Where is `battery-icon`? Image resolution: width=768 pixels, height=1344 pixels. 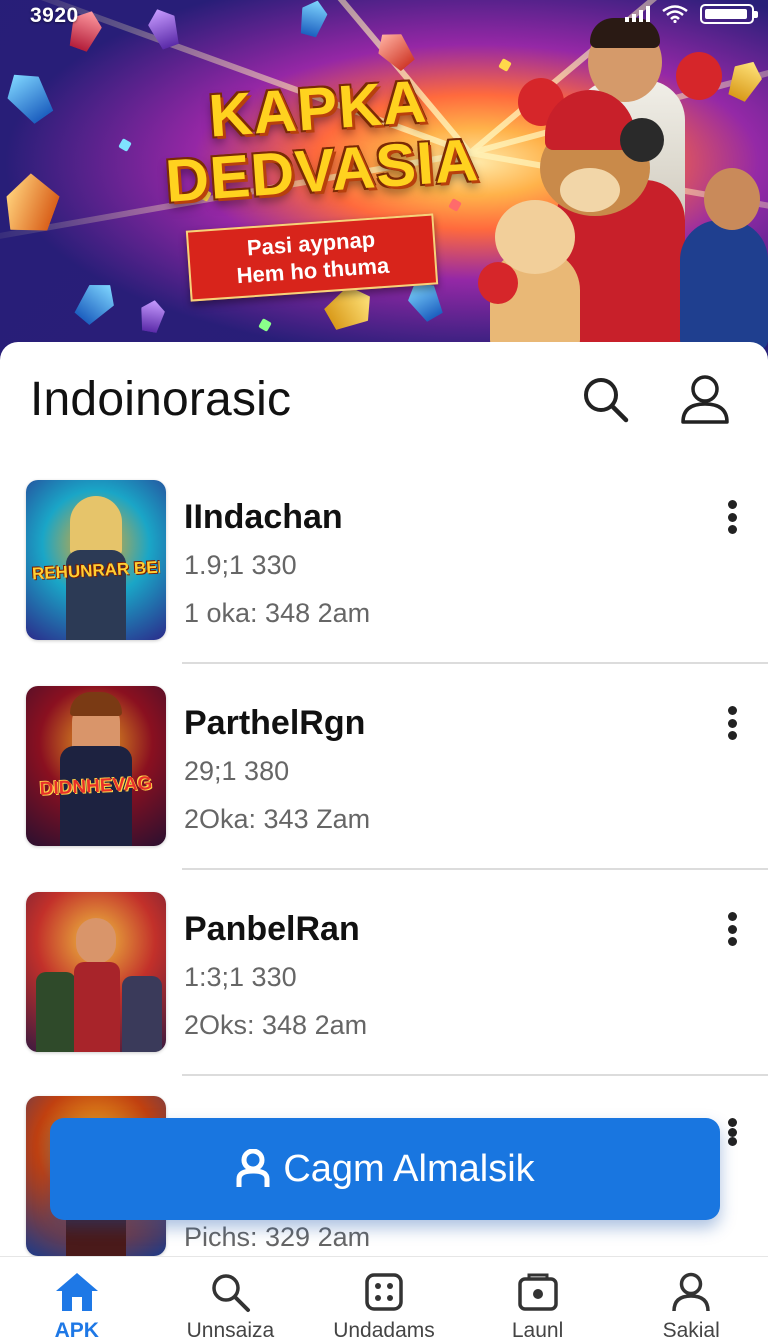 battery-icon is located at coordinates (729, 14).